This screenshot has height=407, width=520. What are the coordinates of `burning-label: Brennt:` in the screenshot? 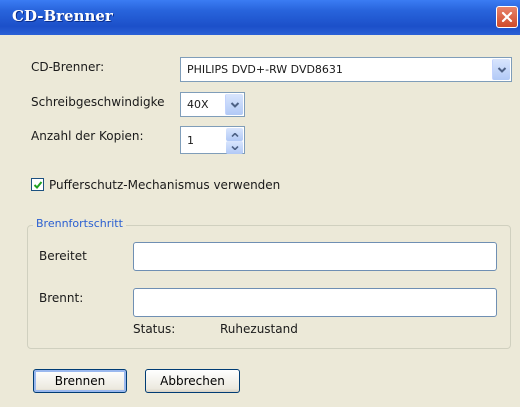 It's located at (61, 298).